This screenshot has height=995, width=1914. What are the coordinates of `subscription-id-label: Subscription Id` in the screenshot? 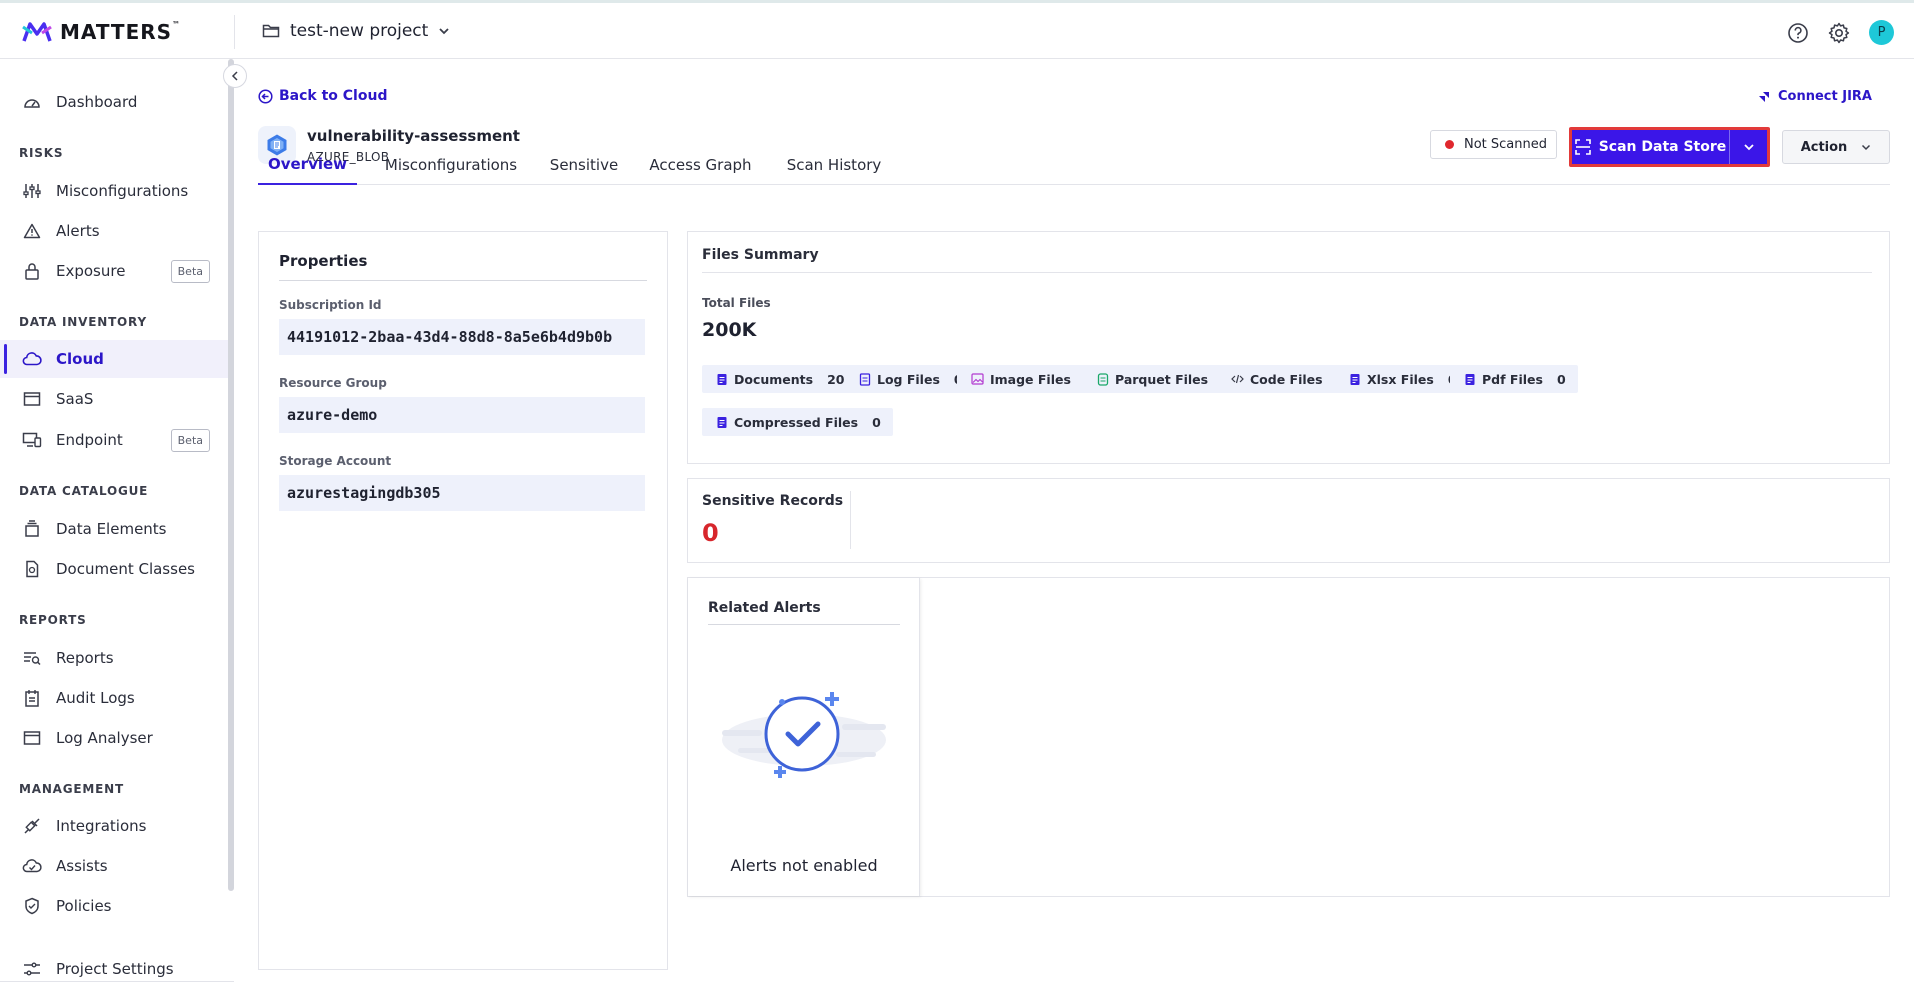 It's located at (330, 305).